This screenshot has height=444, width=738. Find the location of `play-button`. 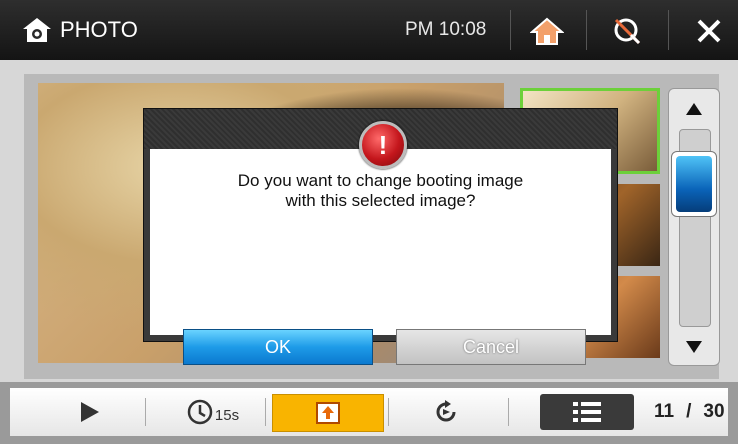

play-button is located at coordinates (90, 412).